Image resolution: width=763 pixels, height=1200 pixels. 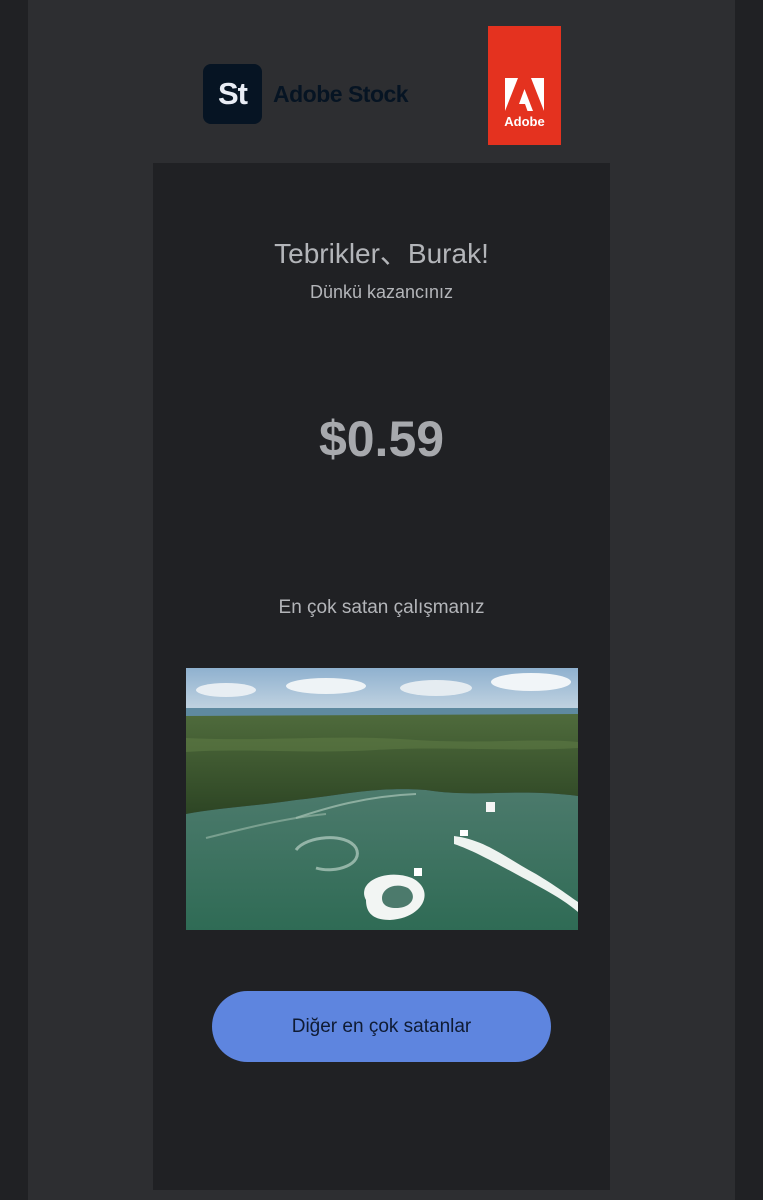 I want to click on adobe-logo: Adobe, so click(x=524, y=85).